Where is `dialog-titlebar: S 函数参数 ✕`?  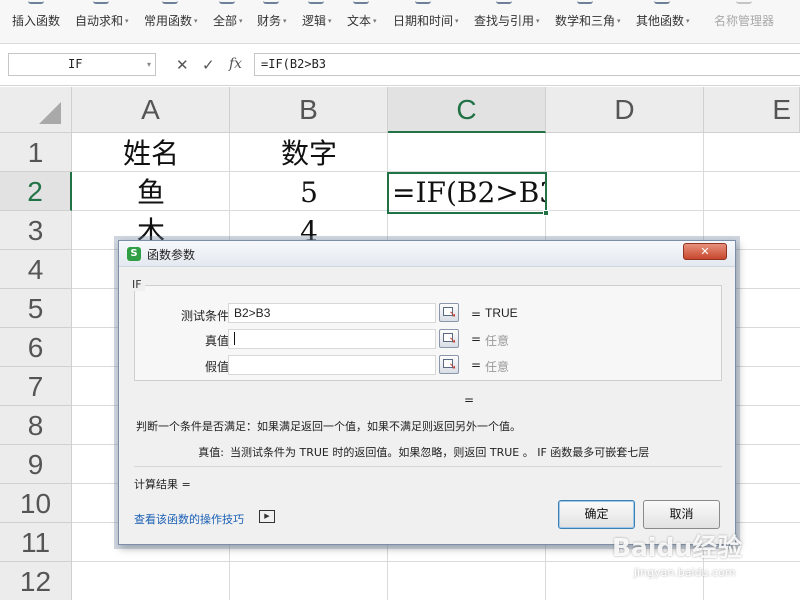 dialog-titlebar: S 函数参数 ✕ is located at coordinates (427, 254).